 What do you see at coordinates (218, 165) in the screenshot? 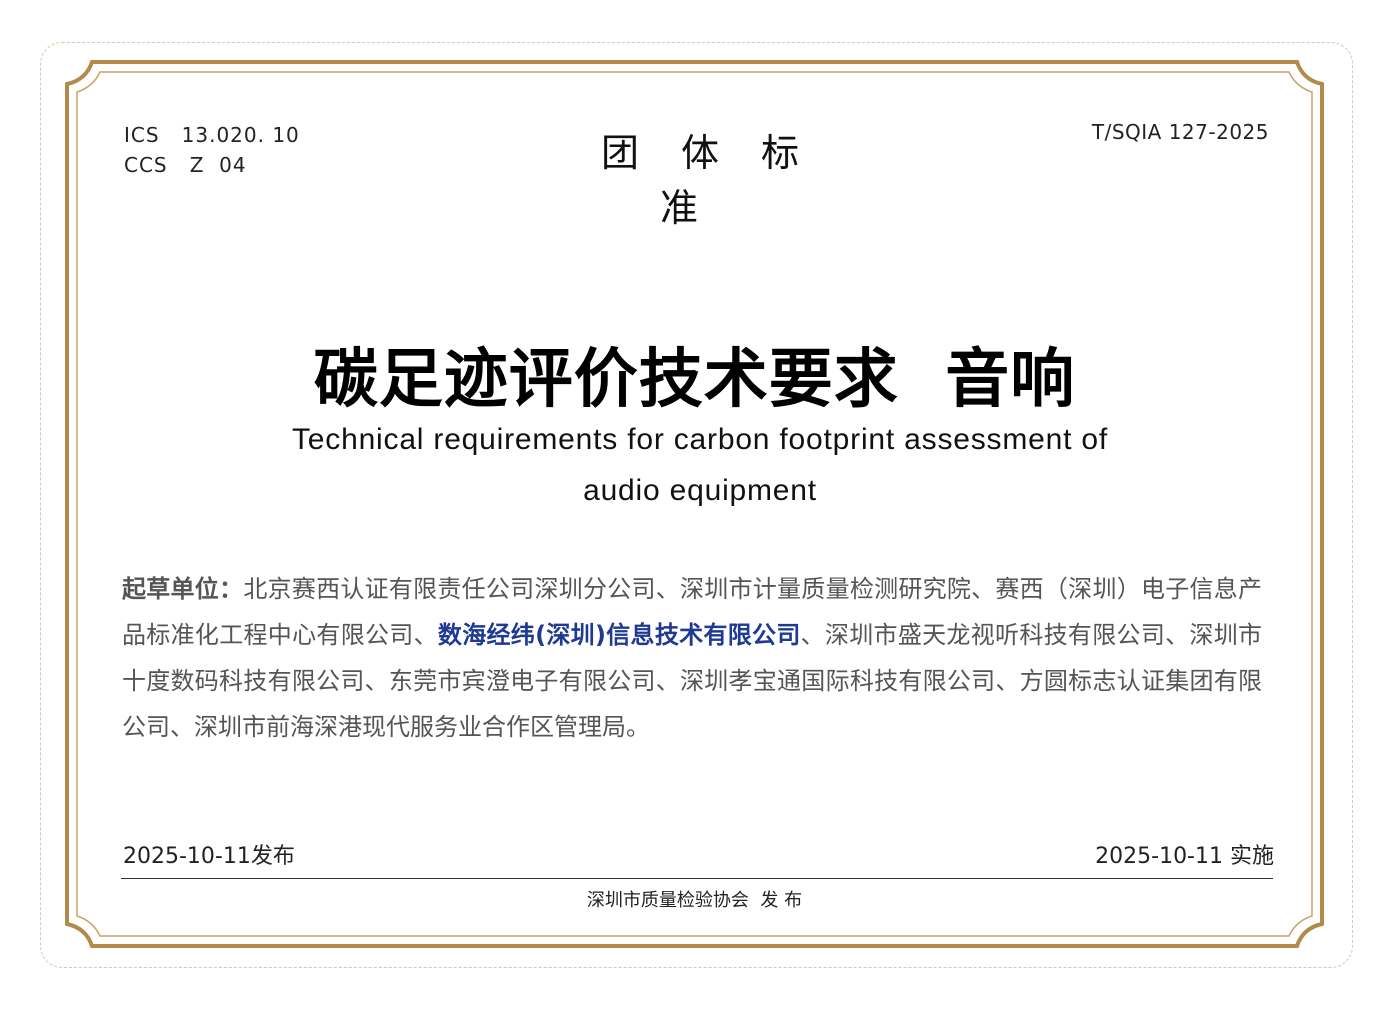
I see `ccs-code: Z 04` at bounding box center [218, 165].